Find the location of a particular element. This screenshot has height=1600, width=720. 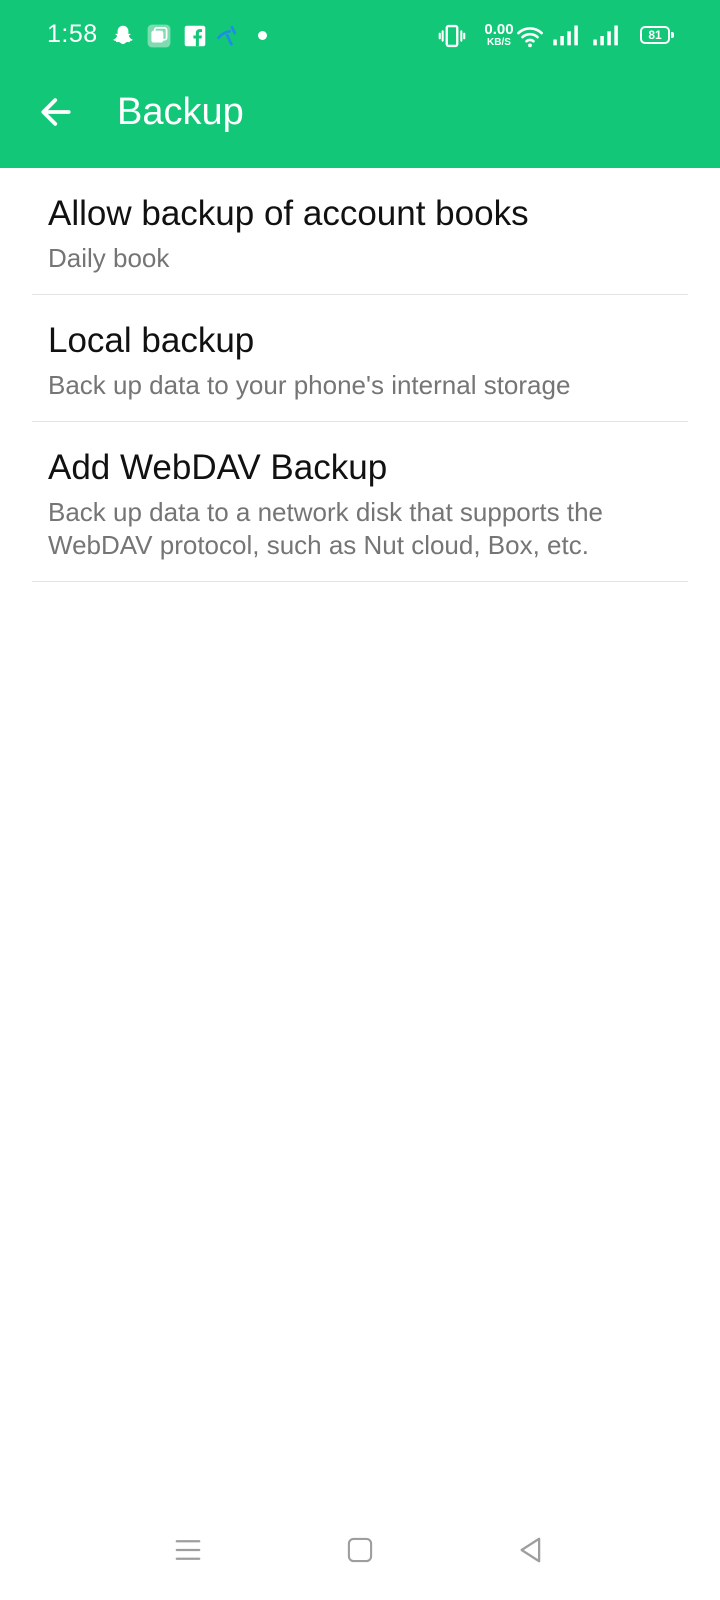

network-speed-unit: KB/S is located at coordinates (499, 42).